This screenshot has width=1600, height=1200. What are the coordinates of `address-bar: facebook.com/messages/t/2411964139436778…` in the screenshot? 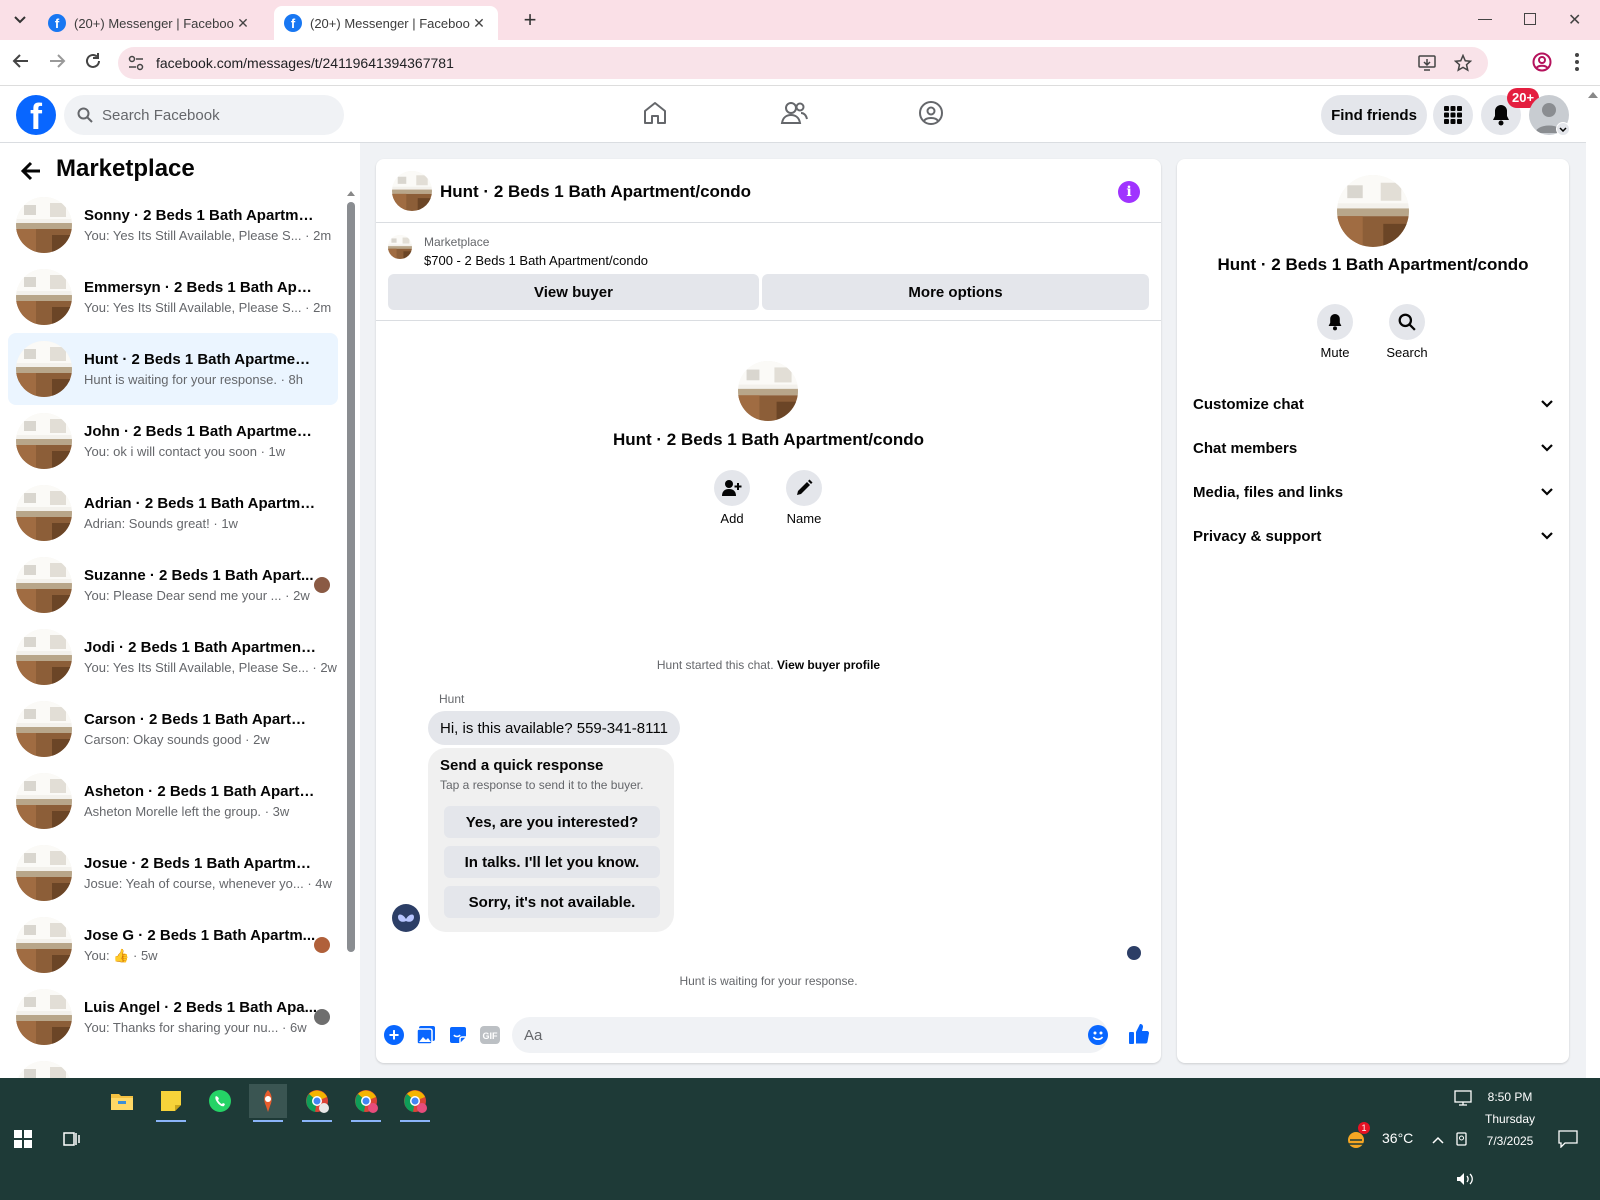 It's located at (803, 63).